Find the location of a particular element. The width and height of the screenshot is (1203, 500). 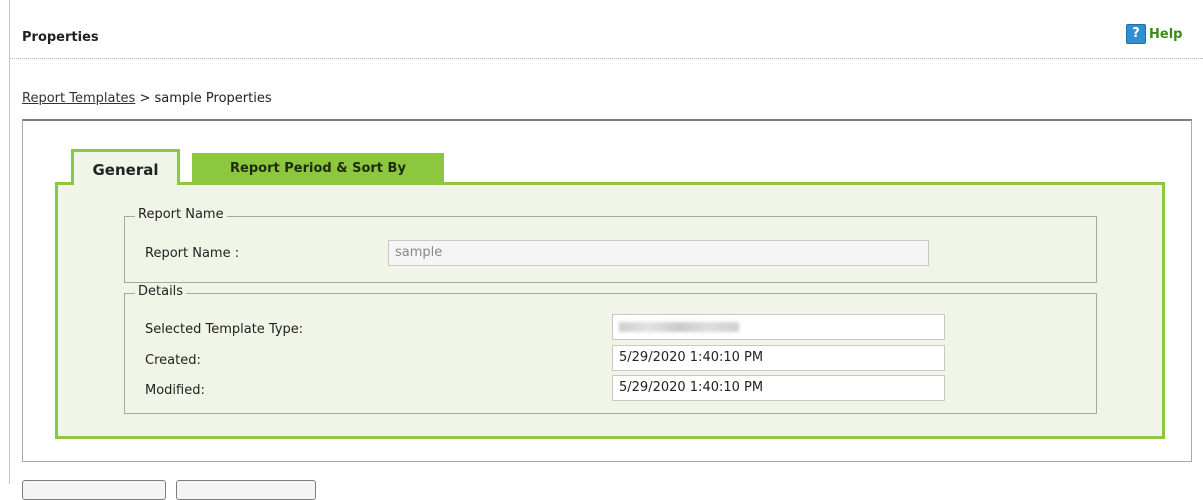

tab-report-period-sort-by: Report Period & Sort By is located at coordinates (318, 169).